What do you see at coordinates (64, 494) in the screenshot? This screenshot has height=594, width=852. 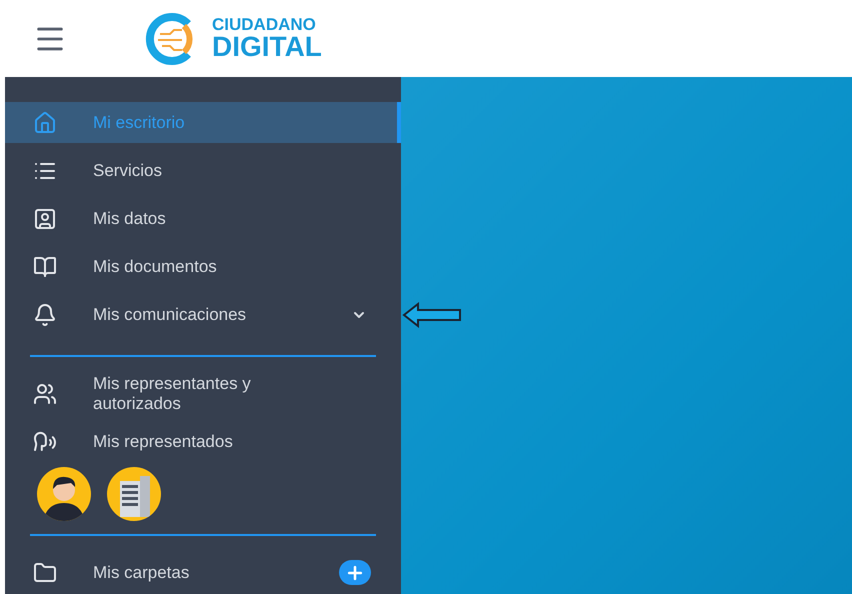 I see `user-avatar` at bounding box center [64, 494].